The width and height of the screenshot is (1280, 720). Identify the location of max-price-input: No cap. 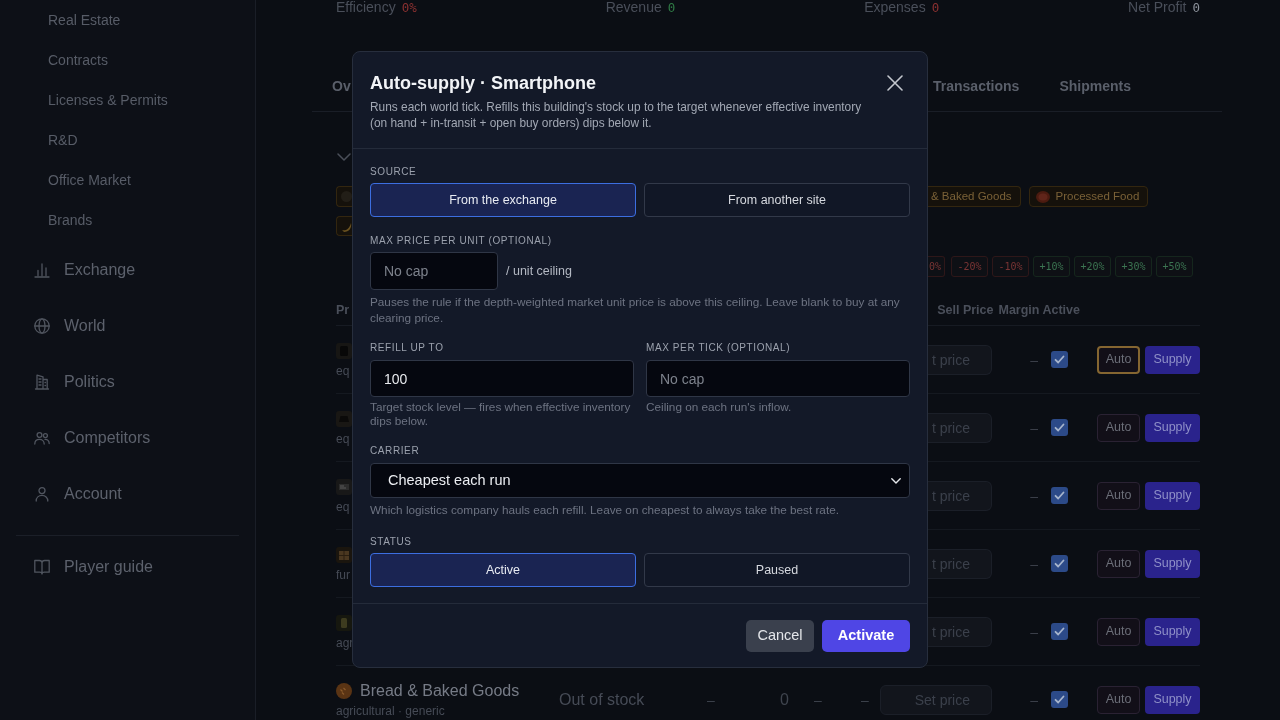
(434, 271).